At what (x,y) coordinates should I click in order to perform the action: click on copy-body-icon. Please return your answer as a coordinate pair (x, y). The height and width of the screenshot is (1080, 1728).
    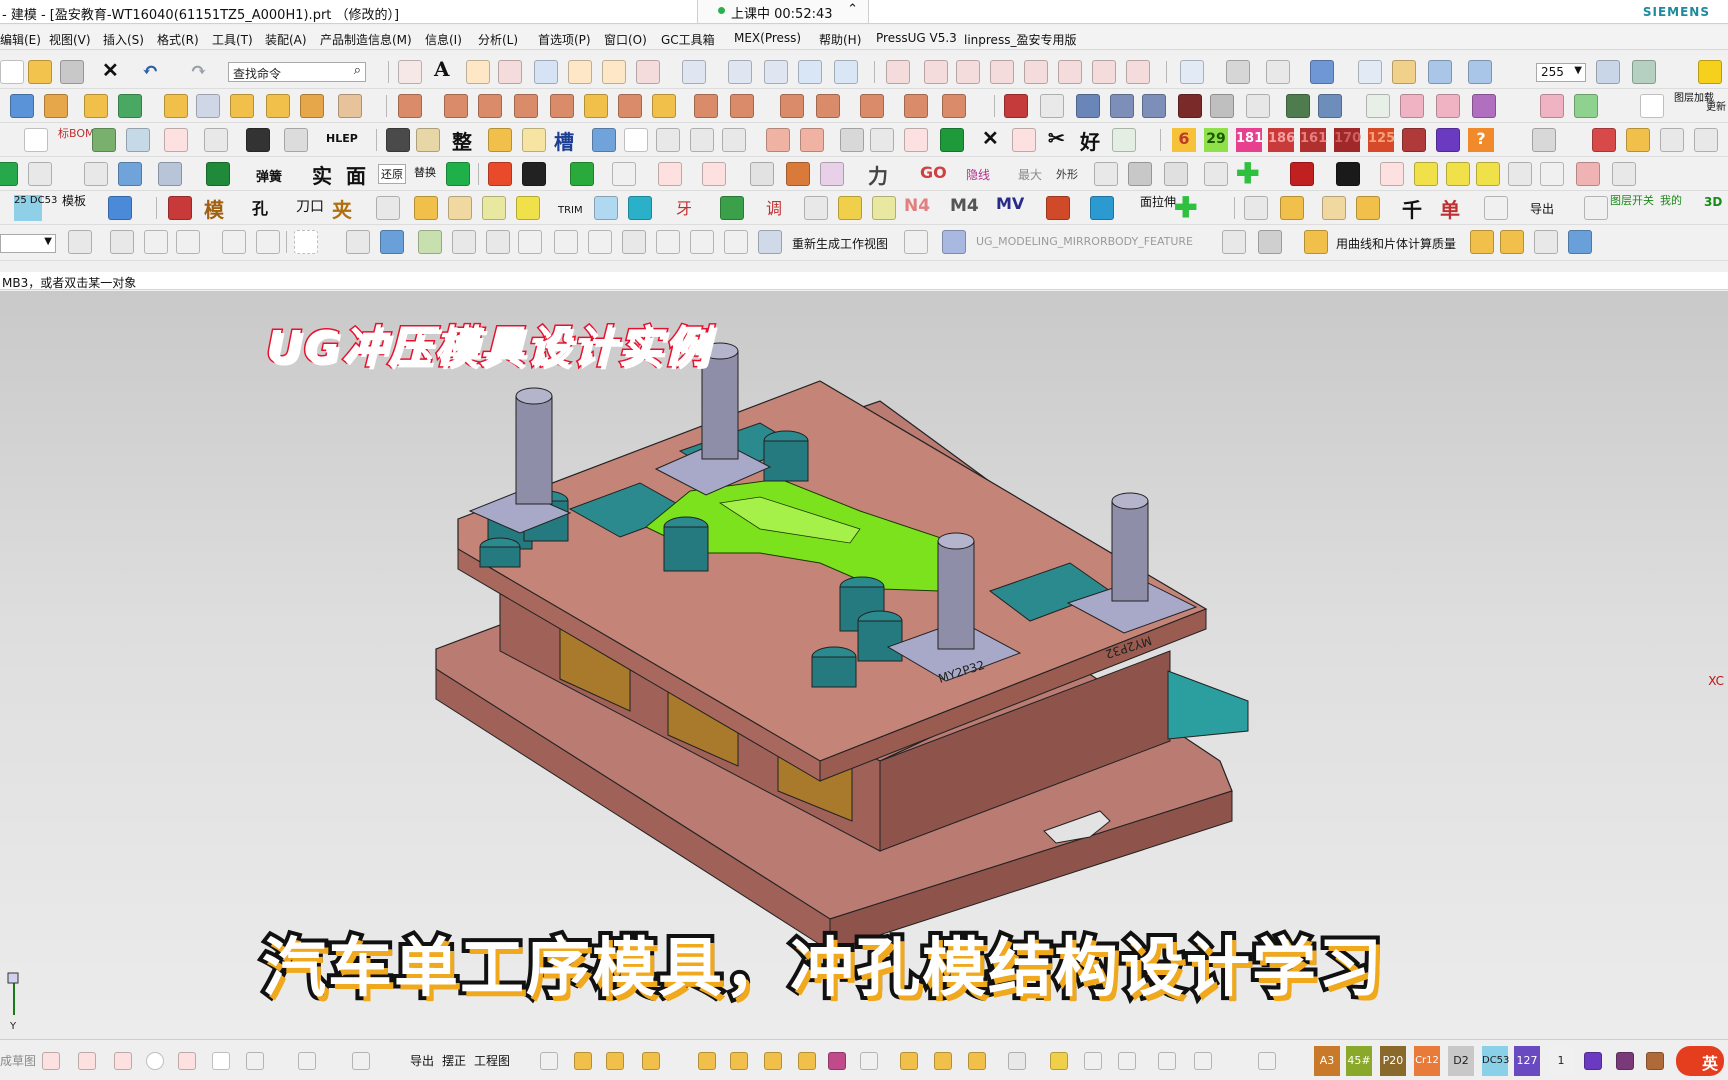
    Looking at the image, I should click on (812, 140).